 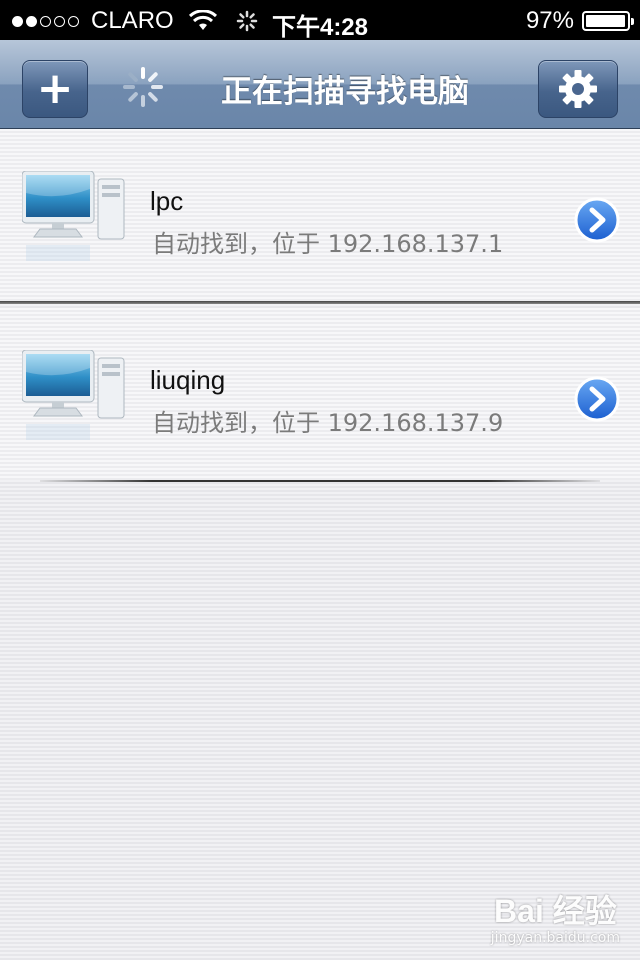 I want to click on computer-name: lpc, so click(x=167, y=201).